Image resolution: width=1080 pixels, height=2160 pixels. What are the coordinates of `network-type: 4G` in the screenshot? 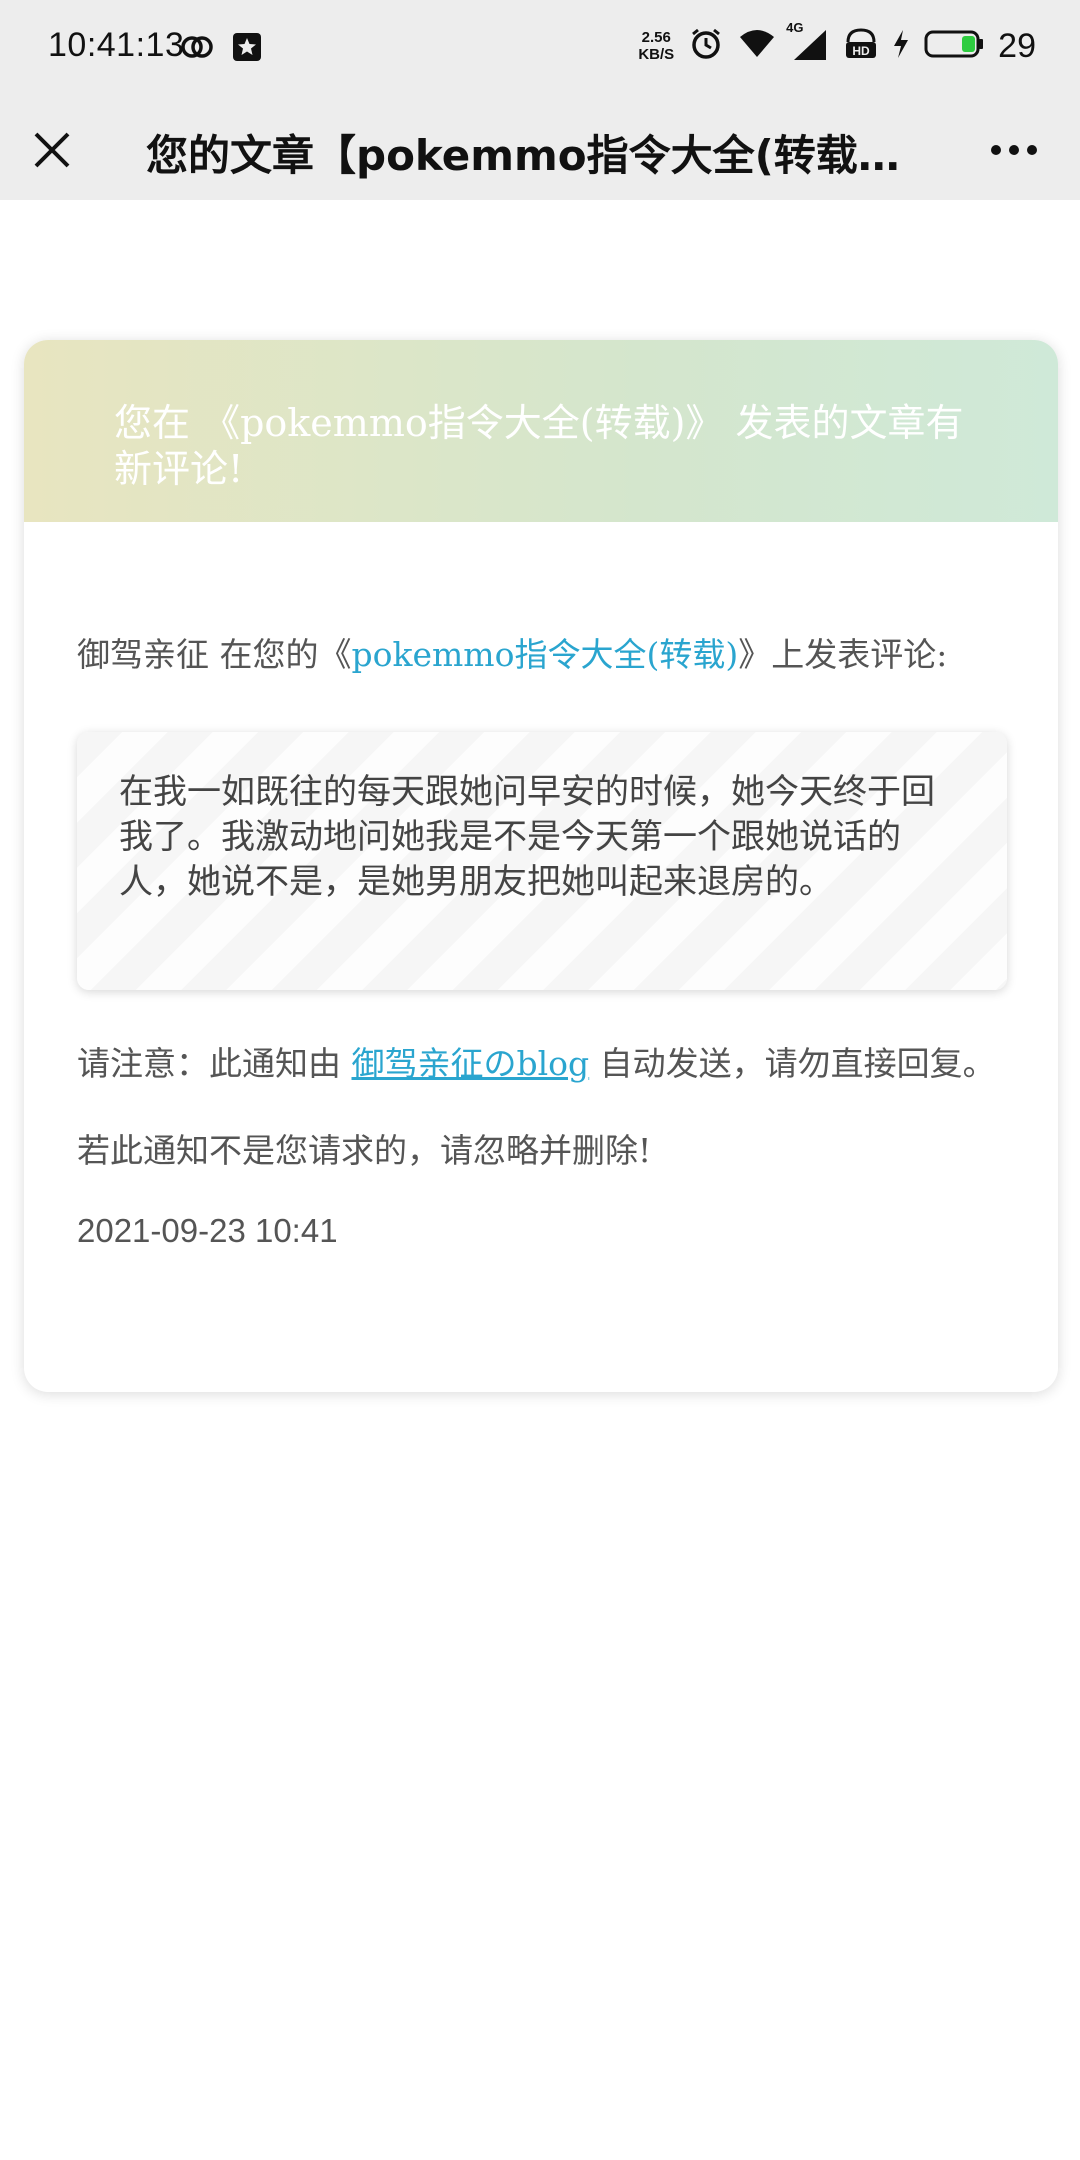 It's located at (795, 27).